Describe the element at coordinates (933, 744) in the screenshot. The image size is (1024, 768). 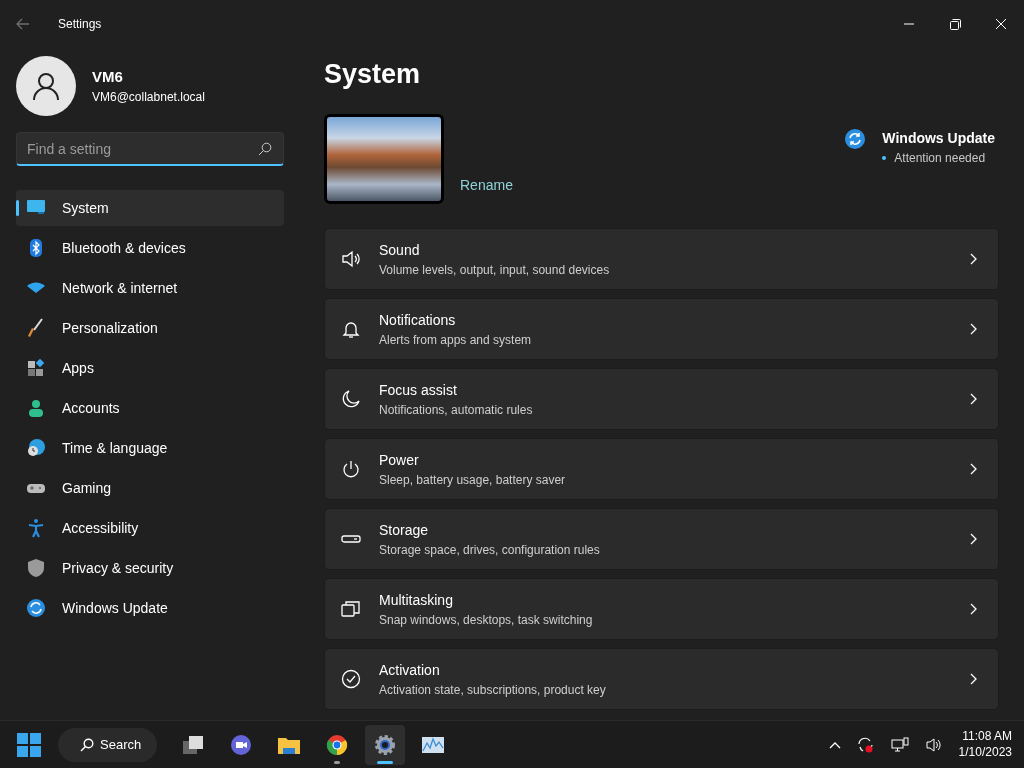
I see `volume-icon` at that location.